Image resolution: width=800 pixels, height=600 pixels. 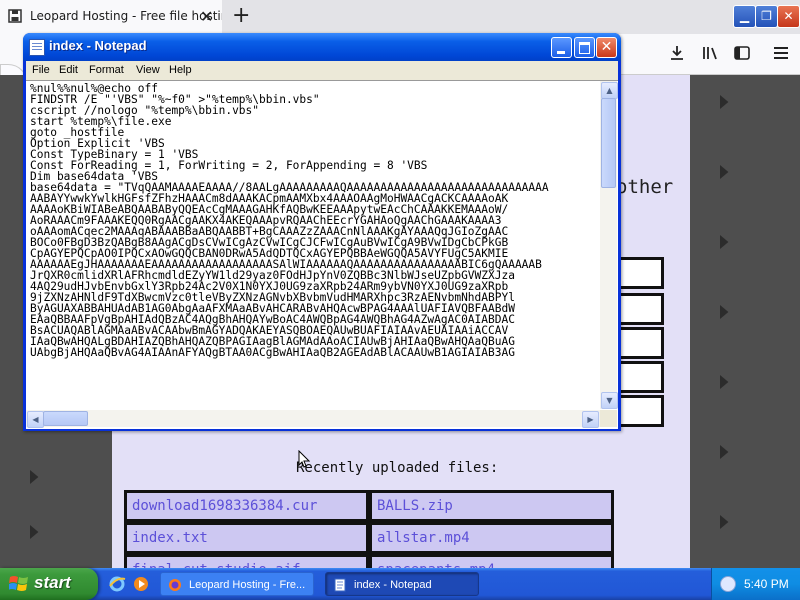 What do you see at coordinates (98, 45) in the screenshot?
I see `window-title: index - Notepad` at bounding box center [98, 45].